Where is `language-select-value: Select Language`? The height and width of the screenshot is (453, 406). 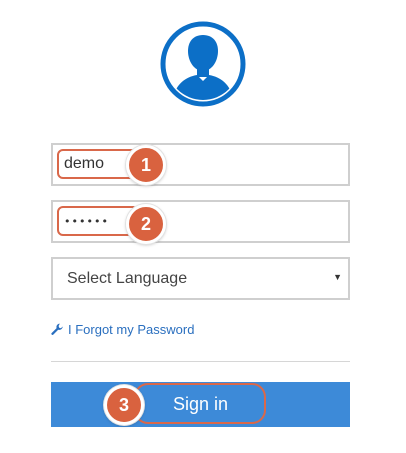 language-select-value: Select Language is located at coordinates (127, 278).